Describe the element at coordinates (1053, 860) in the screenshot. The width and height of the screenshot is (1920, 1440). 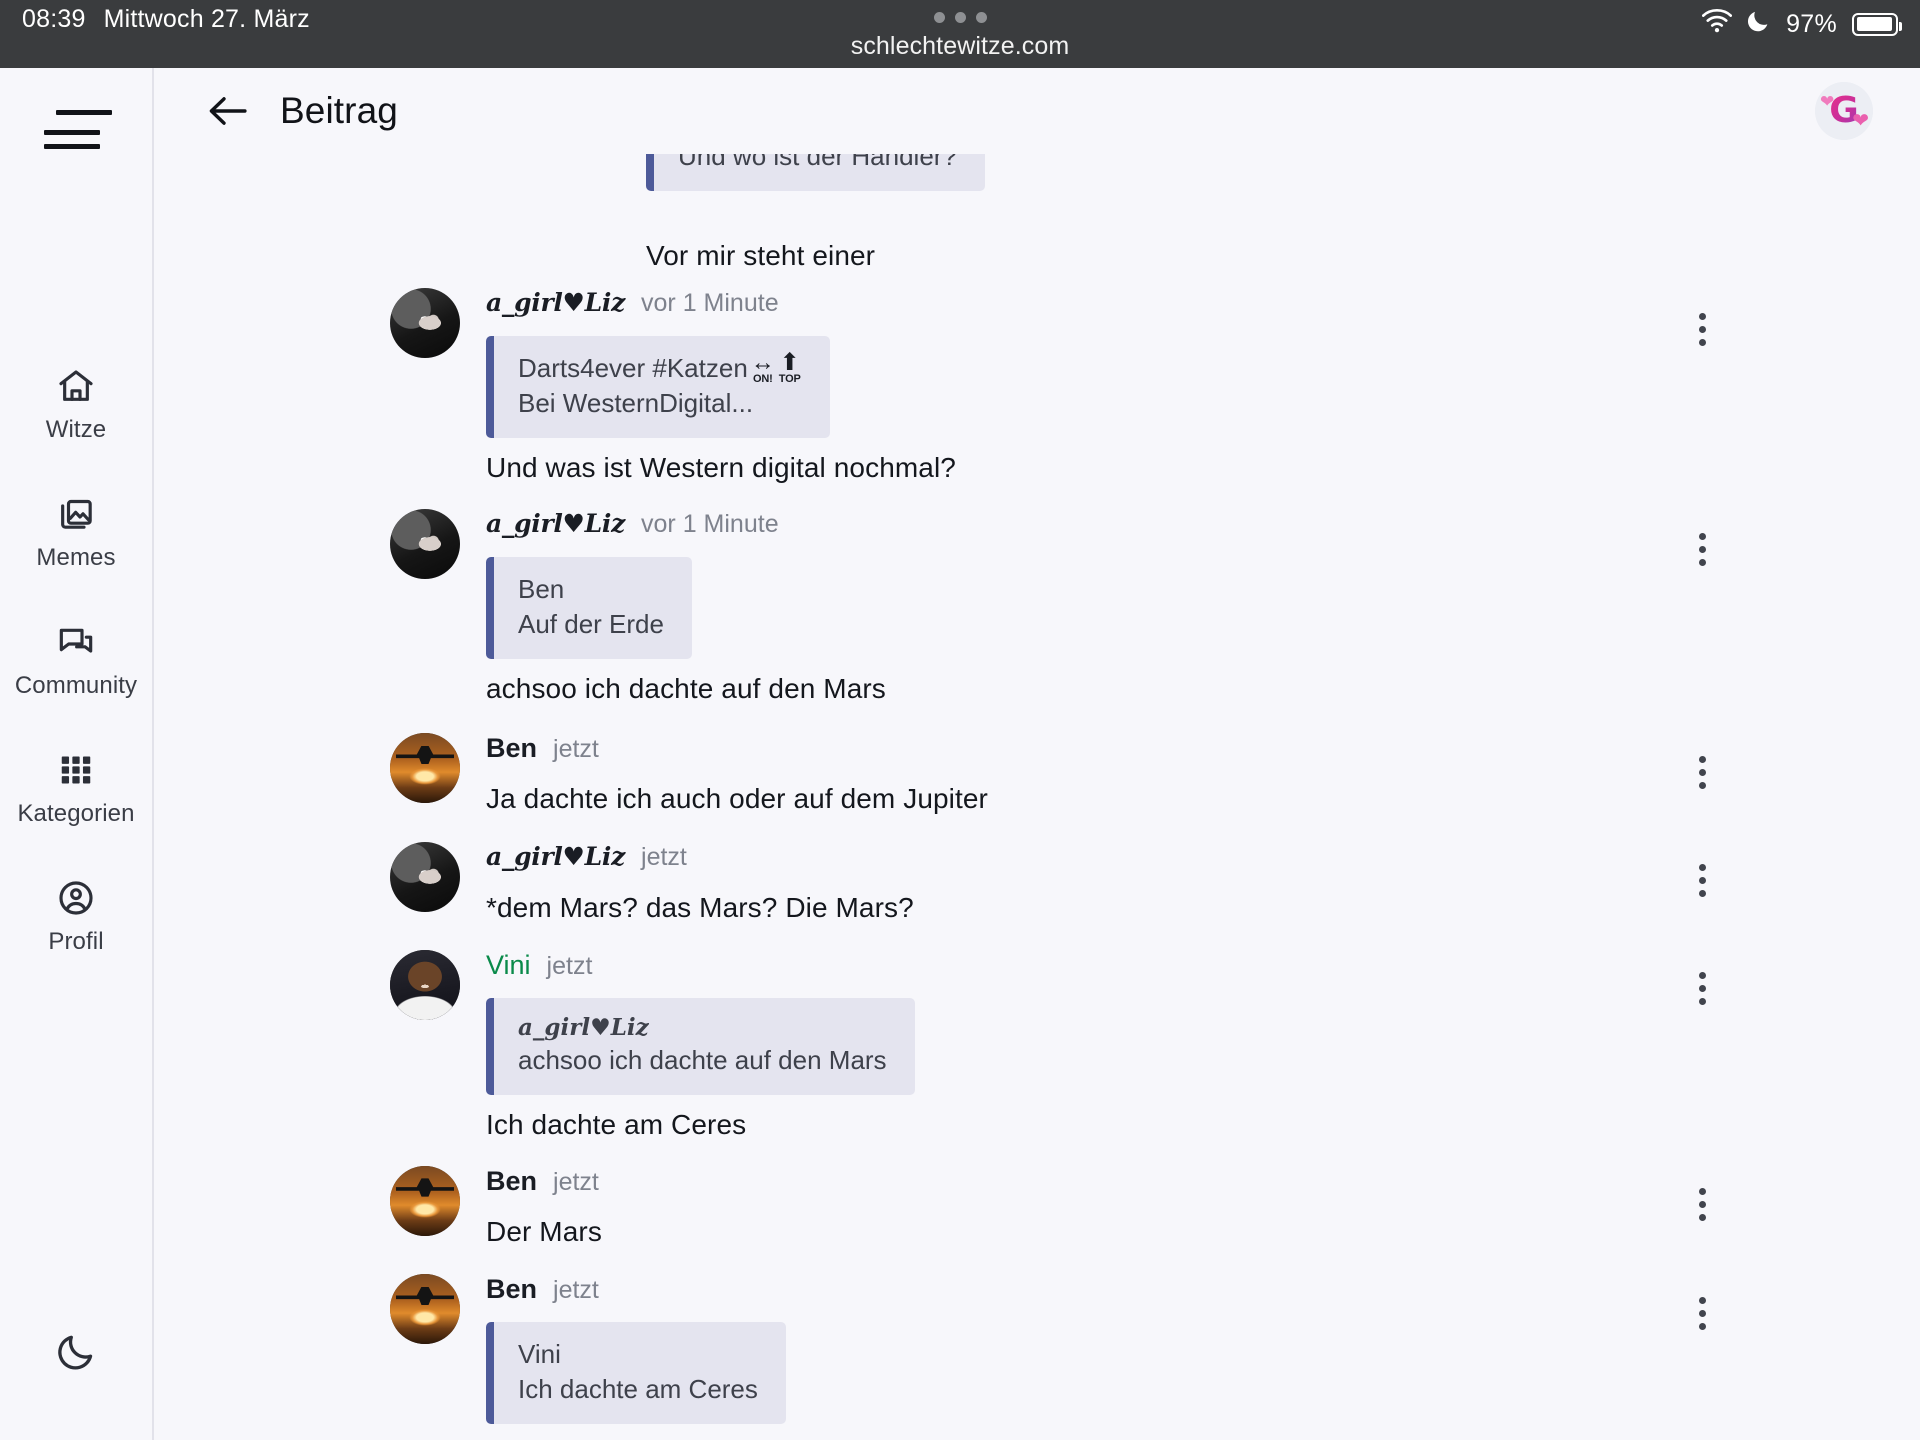
I see `message-header: a_girl♥Liz jetzt` at that location.